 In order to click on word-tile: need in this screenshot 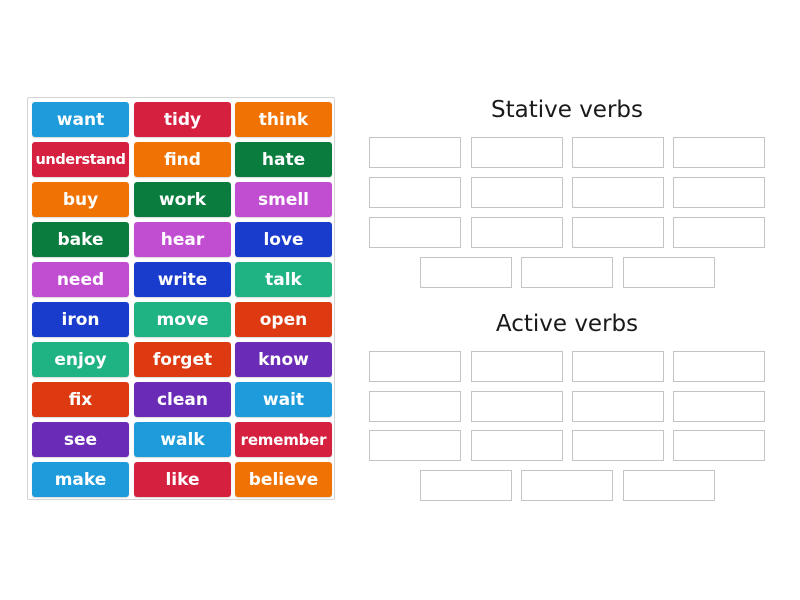, I will do `click(80, 279)`.